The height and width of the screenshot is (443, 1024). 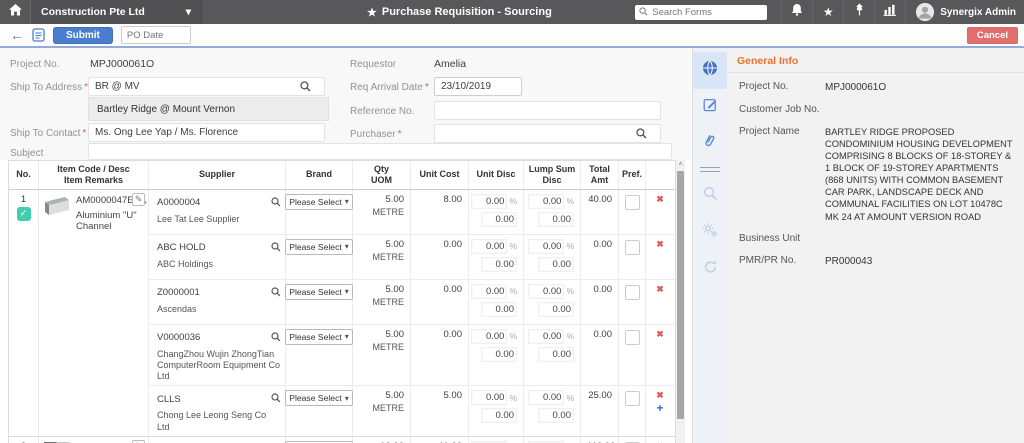 What do you see at coordinates (710, 269) in the screenshot?
I see `tab-history` at bounding box center [710, 269].